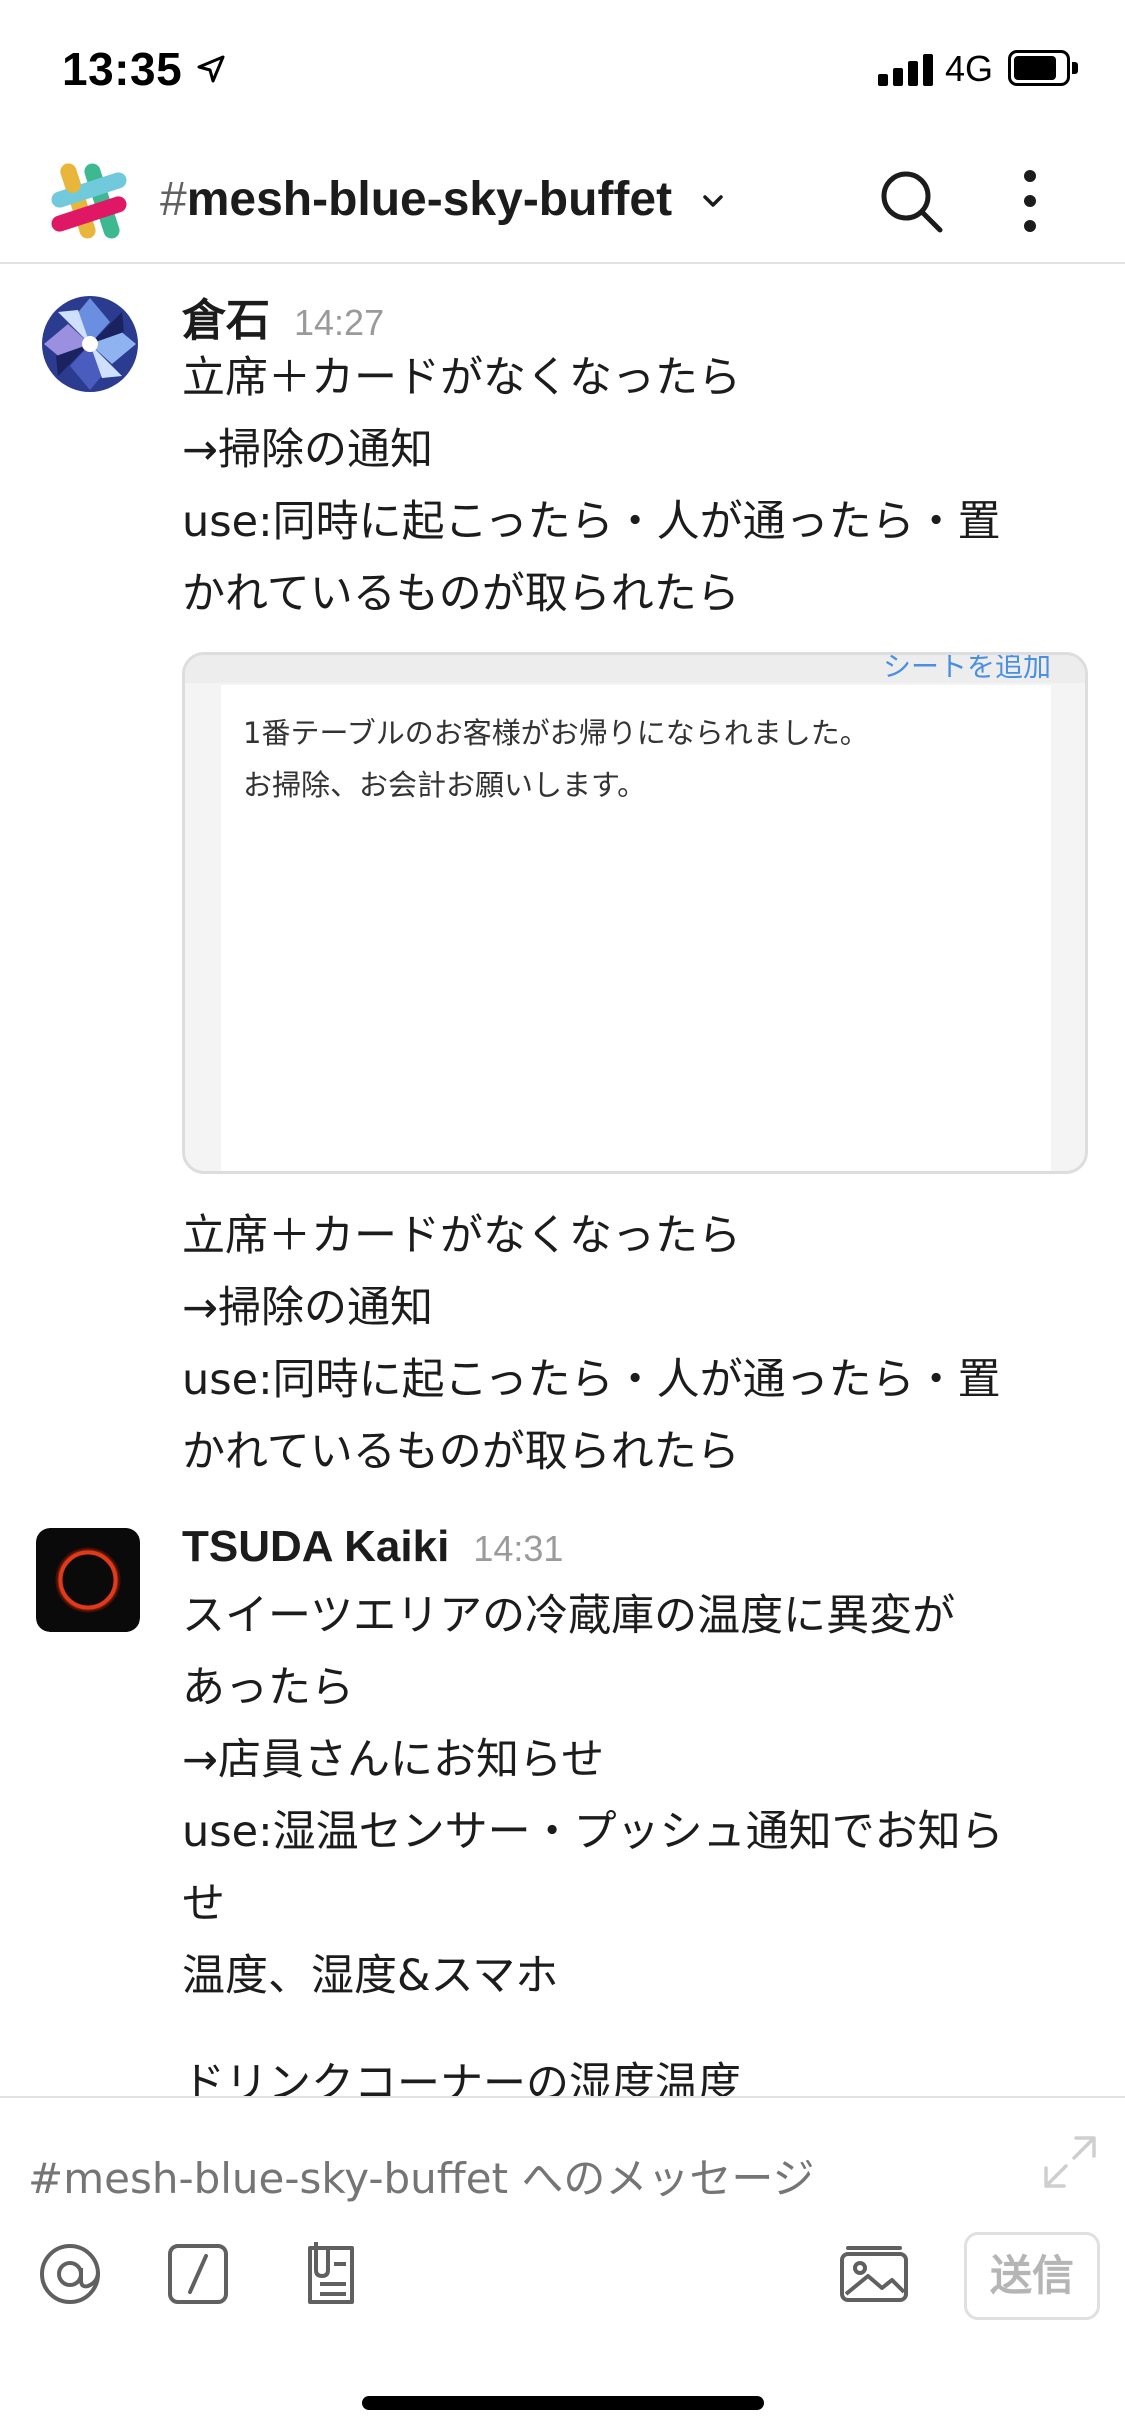 This screenshot has width=1125, height=2436. I want to click on channel-hash: #, so click(173, 199).